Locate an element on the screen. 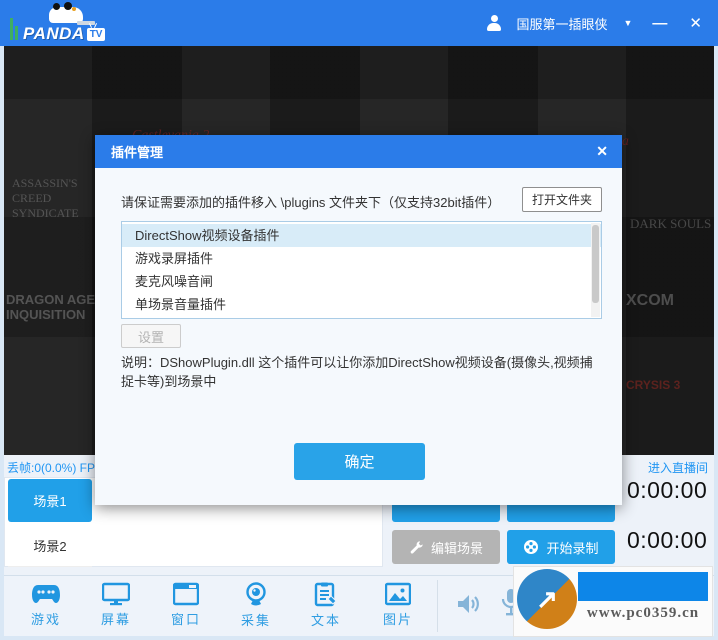  poster-title: CRYSIS 3 is located at coordinates (653, 385).